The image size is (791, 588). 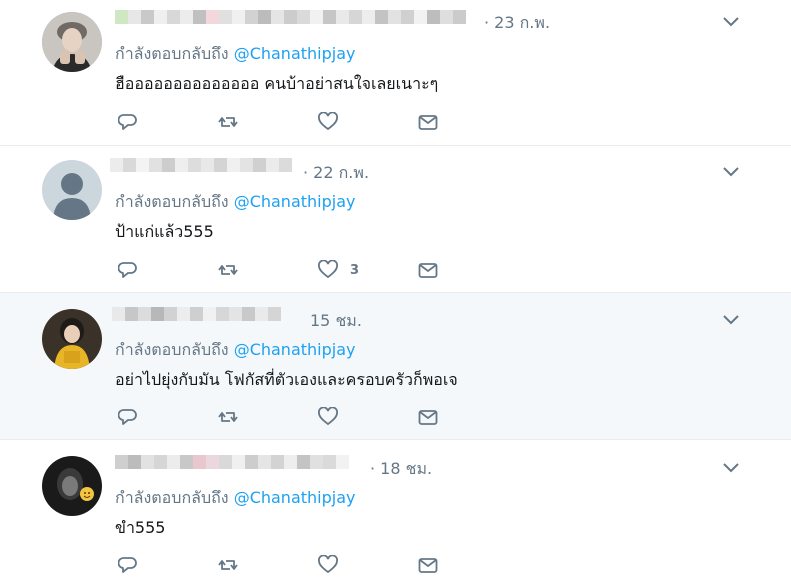 What do you see at coordinates (336, 173) in the screenshot?
I see `tweet-timestamp: · 22 ก.พ.` at bounding box center [336, 173].